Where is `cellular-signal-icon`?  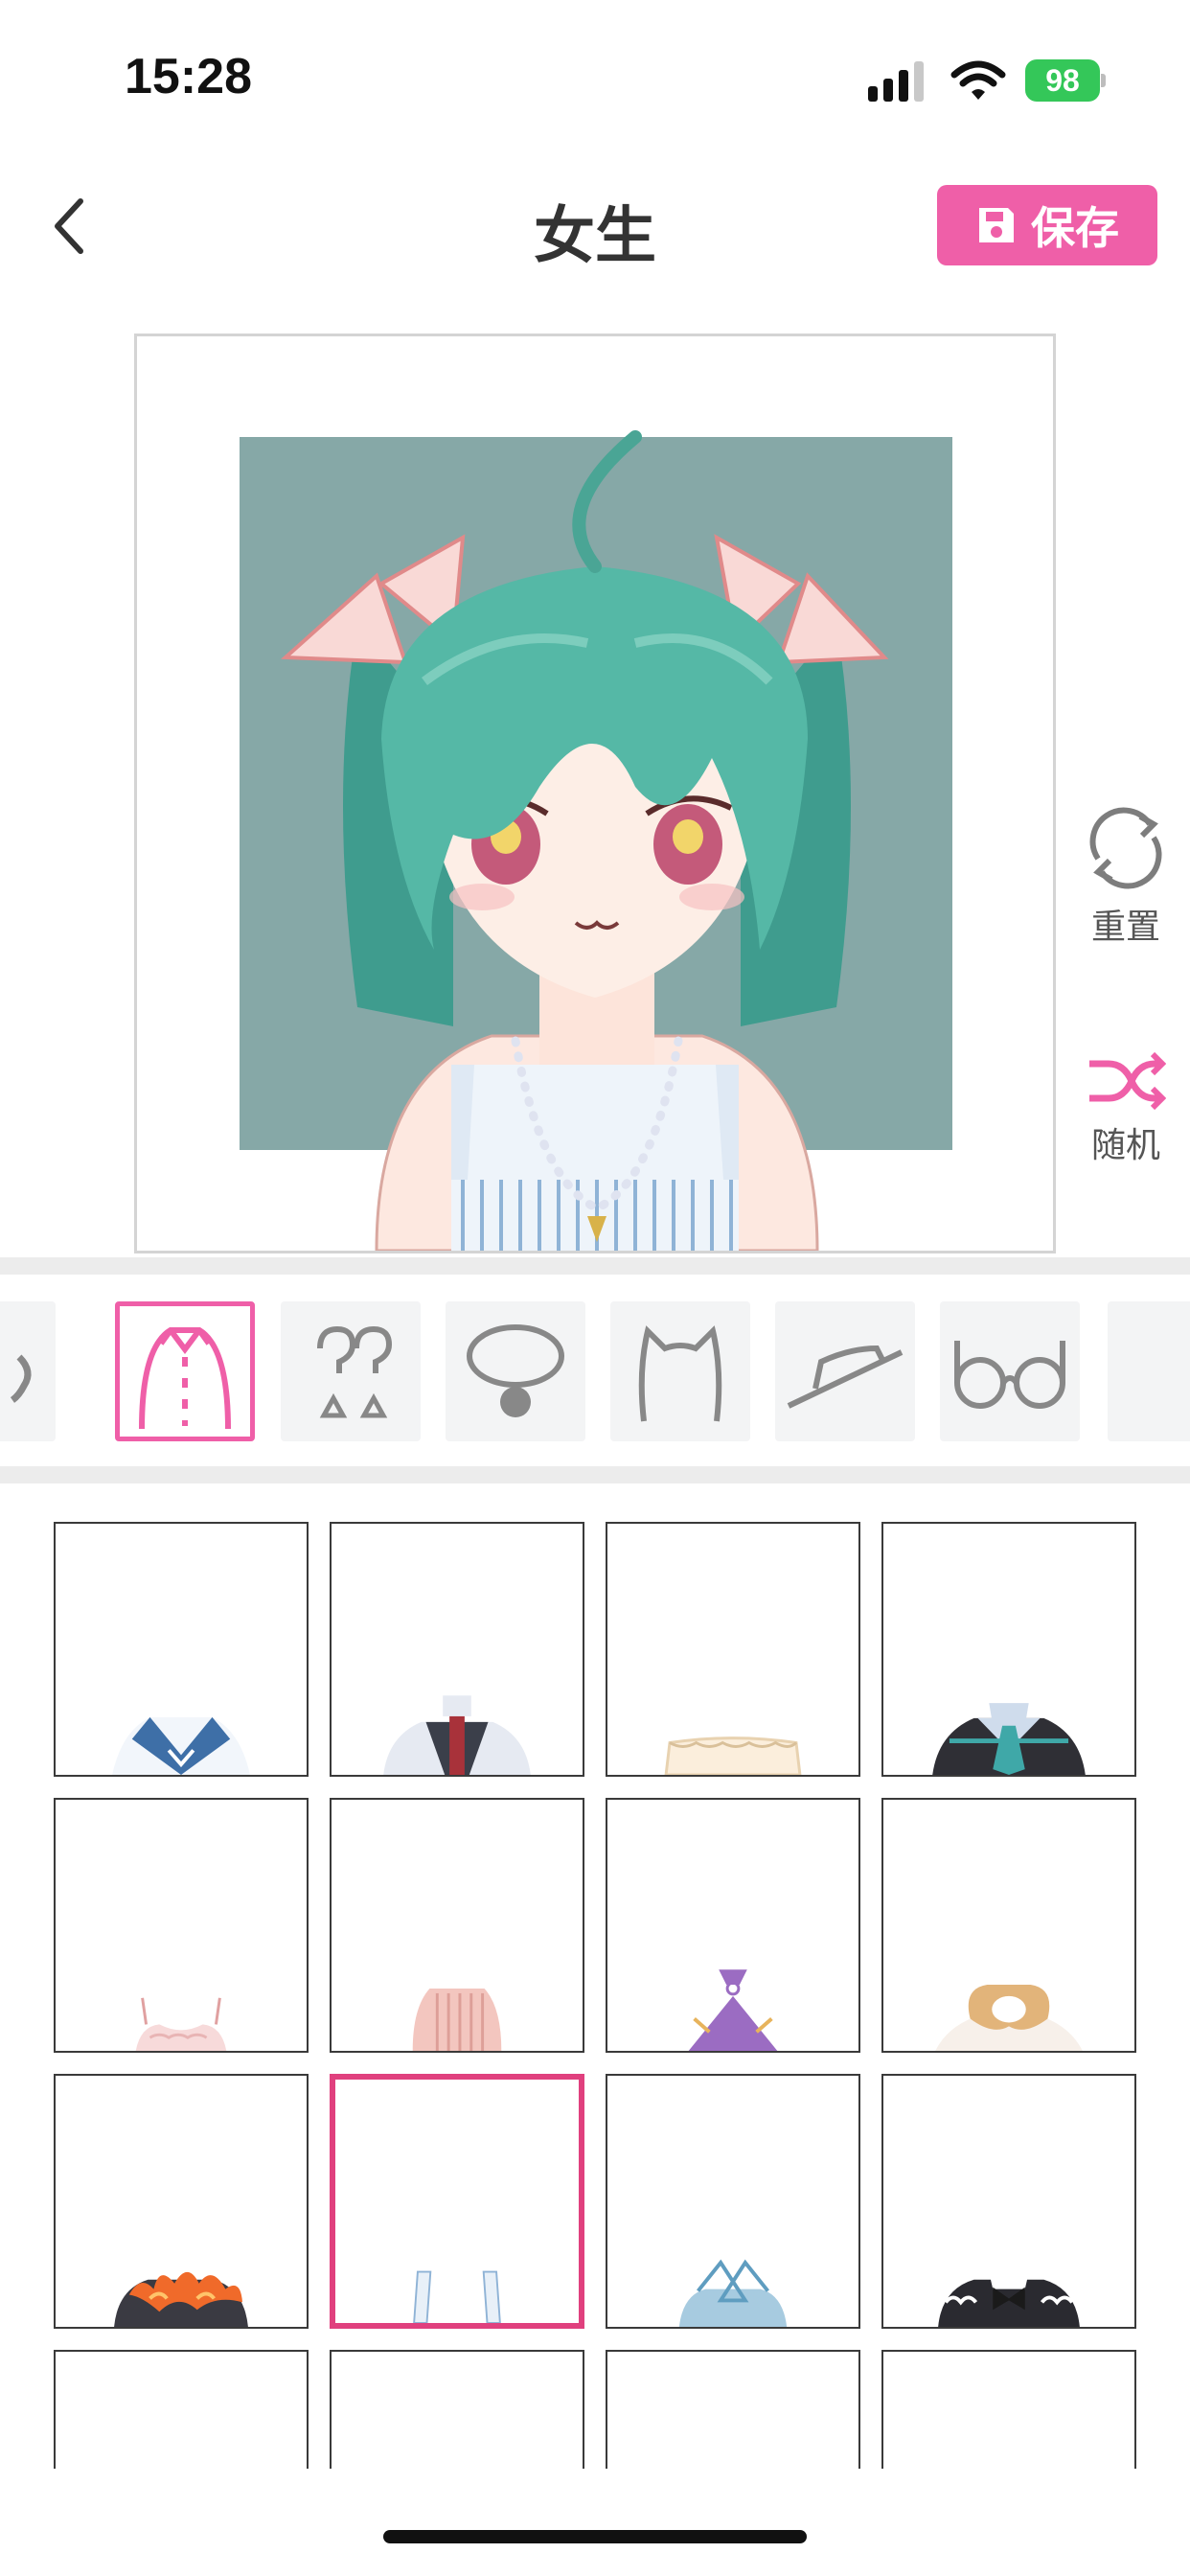
cellular-signal-icon is located at coordinates (896, 81).